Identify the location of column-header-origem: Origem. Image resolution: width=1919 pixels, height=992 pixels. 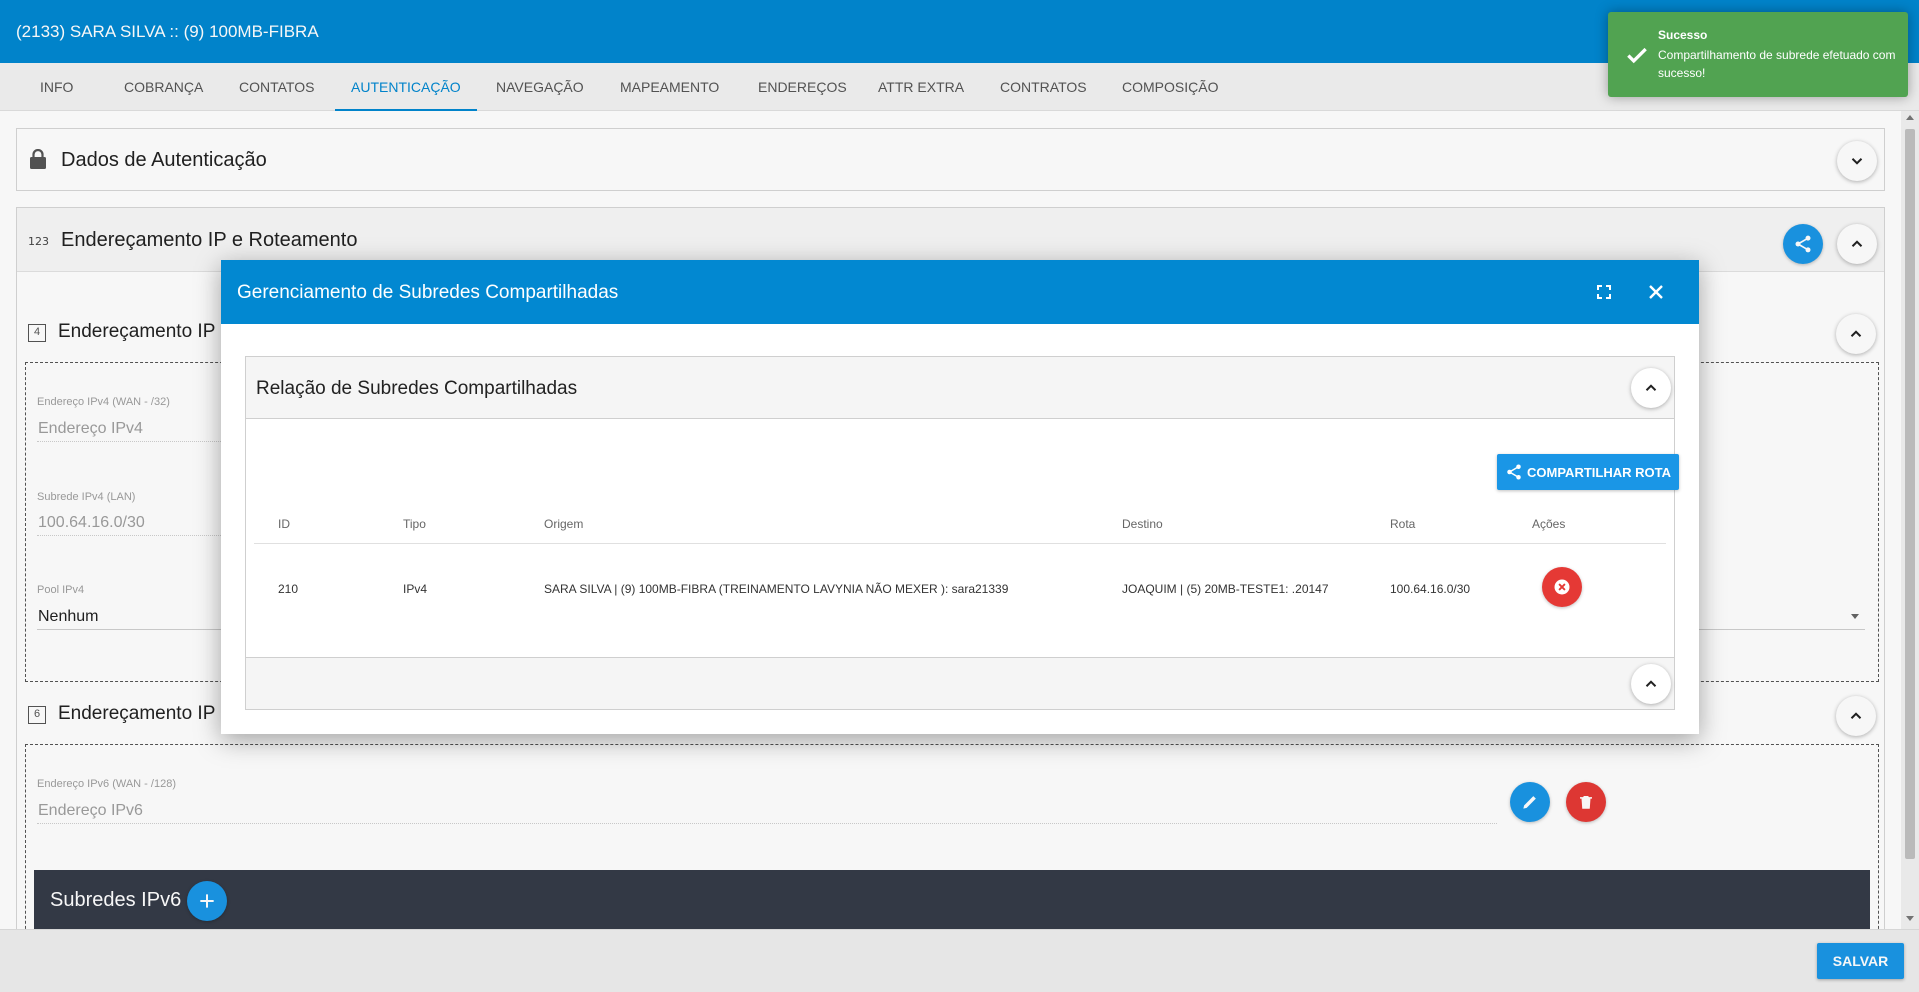
(564, 524).